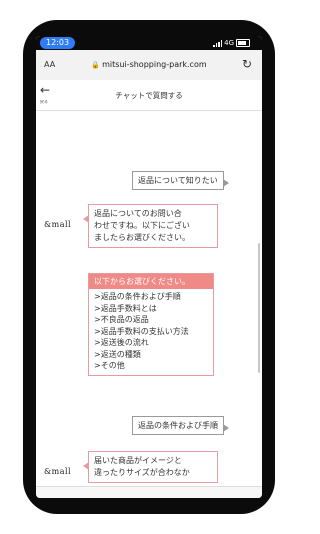  What do you see at coordinates (151, 355) in the screenshot?
I see `option-item: >返送の種類` at bounding box center [151, 355].